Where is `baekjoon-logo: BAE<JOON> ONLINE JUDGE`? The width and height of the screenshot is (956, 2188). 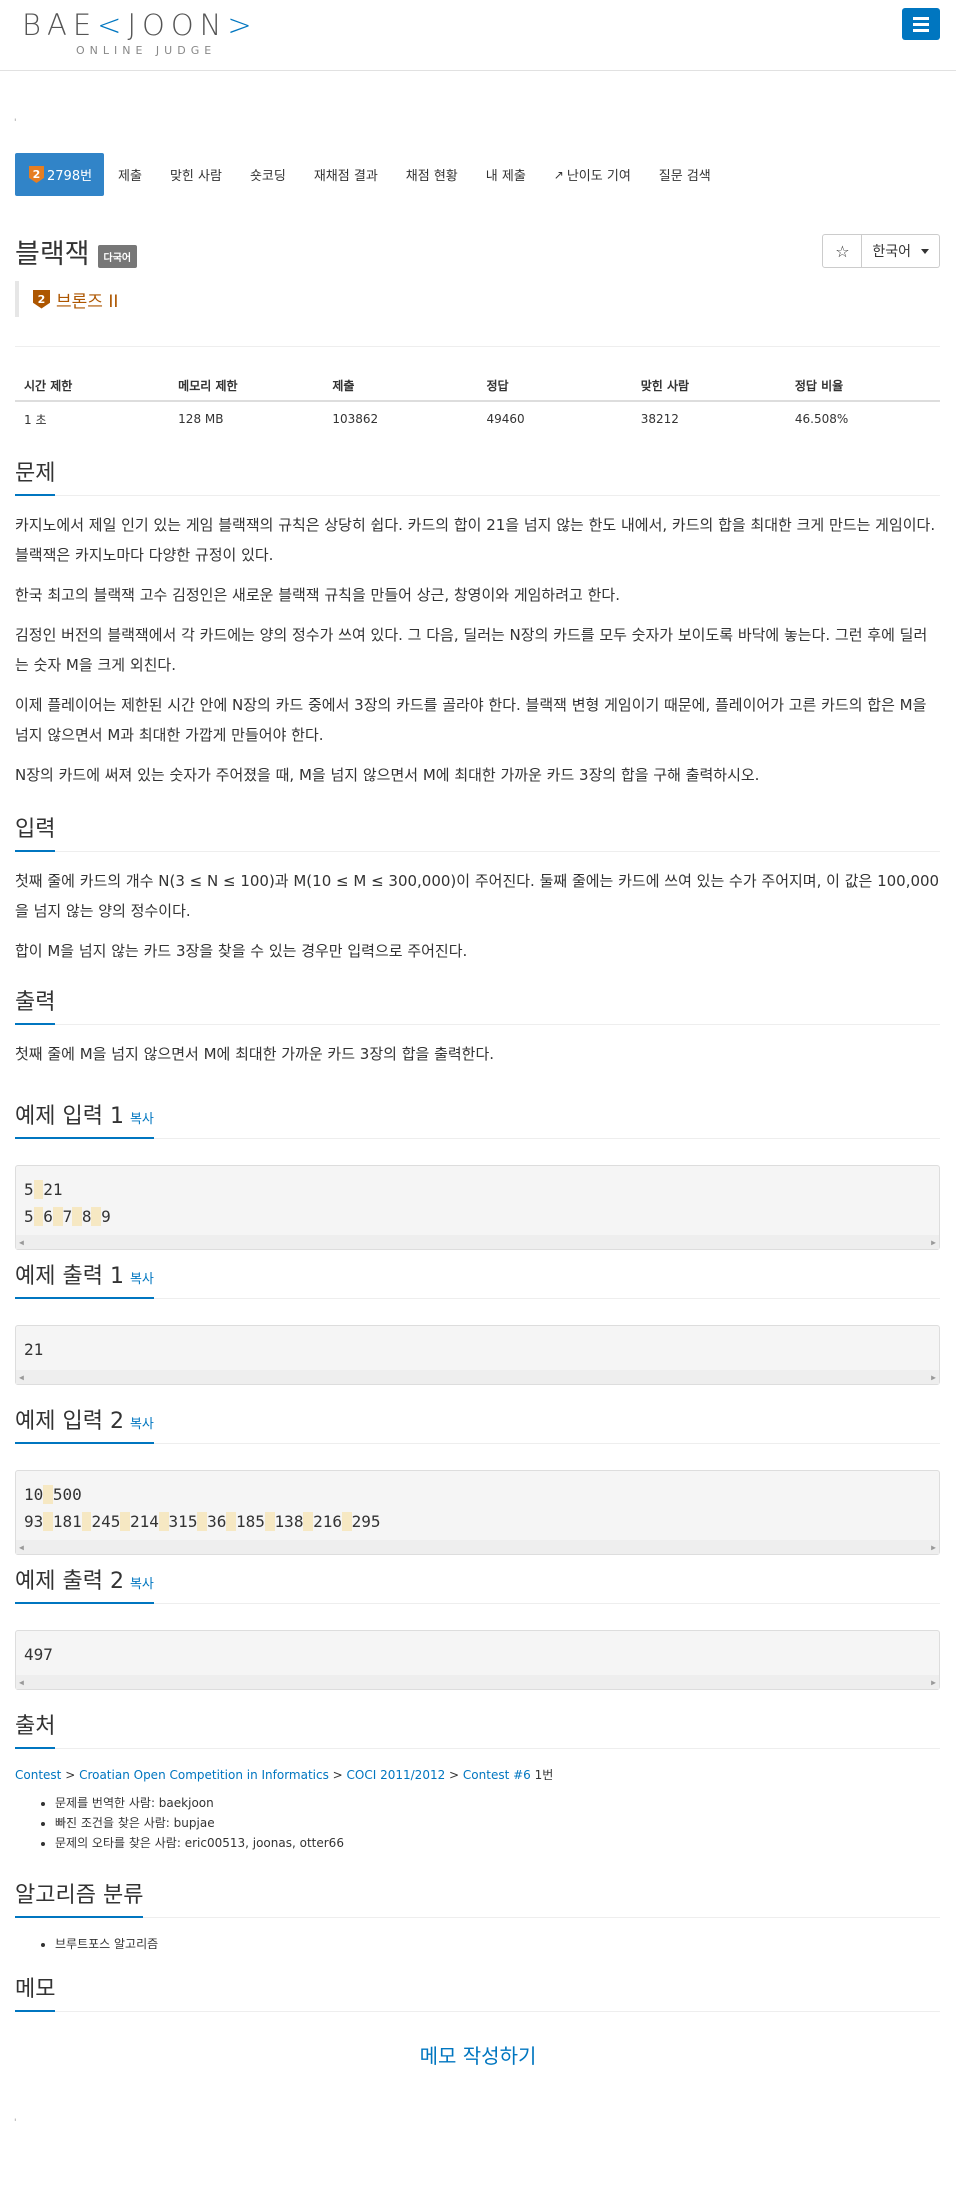
baekjoon-logo: BAE<JOON> ONLINE JUDGE is located at coordinates (147, 32).